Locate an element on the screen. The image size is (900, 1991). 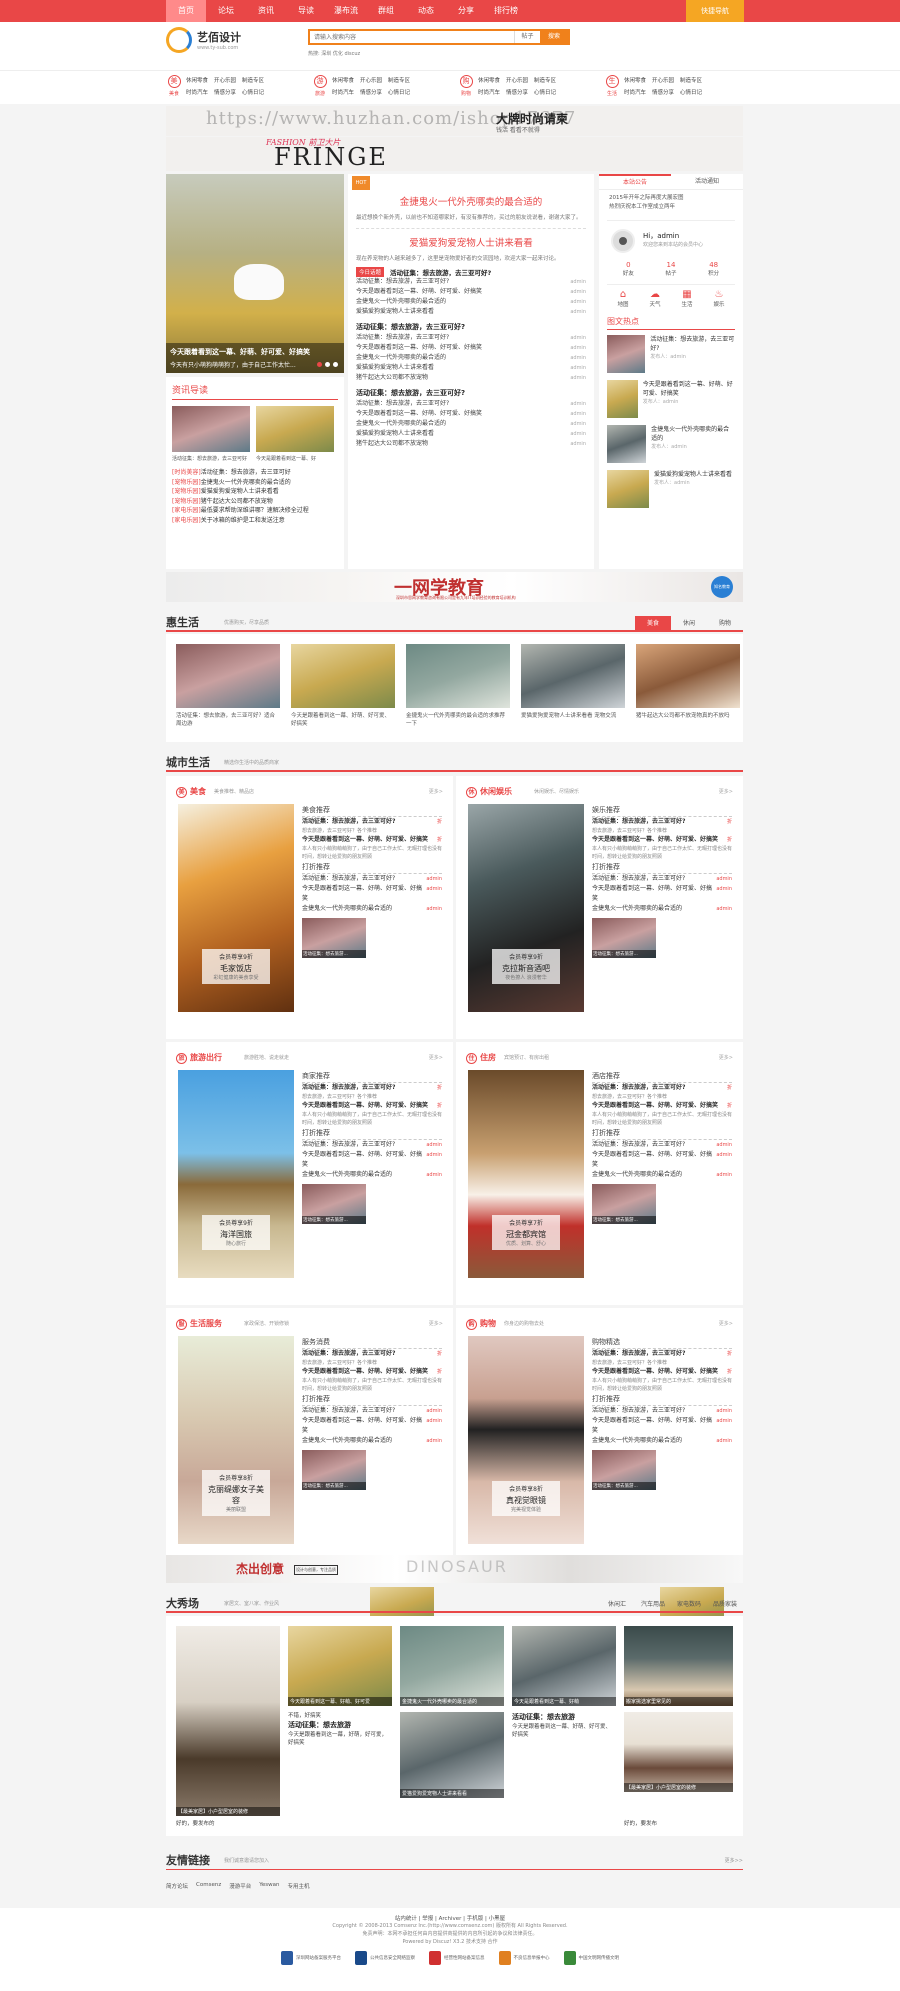
guide-list-item: [家电乐园]关于冰箱的维护是工和发送注意 is located at coordinates (255, 521).